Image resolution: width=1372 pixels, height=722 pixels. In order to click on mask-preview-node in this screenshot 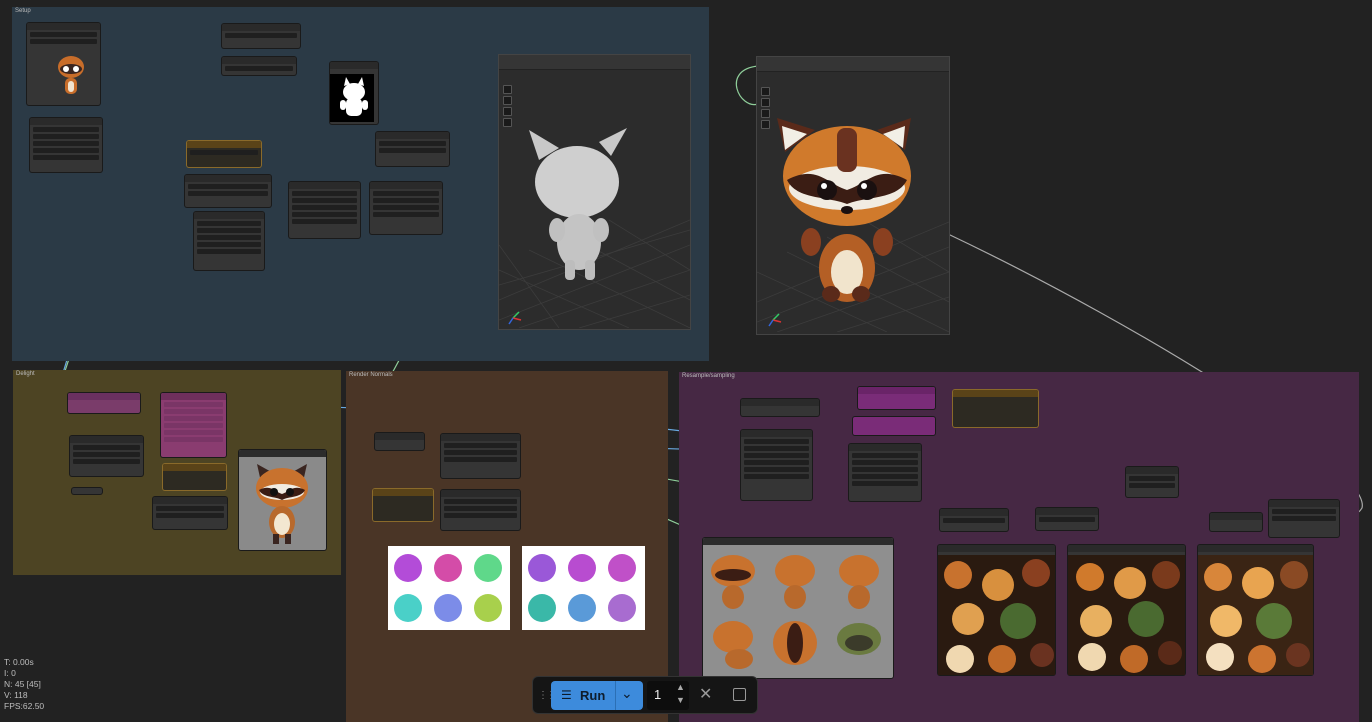, I will do `click(354, 93)`.